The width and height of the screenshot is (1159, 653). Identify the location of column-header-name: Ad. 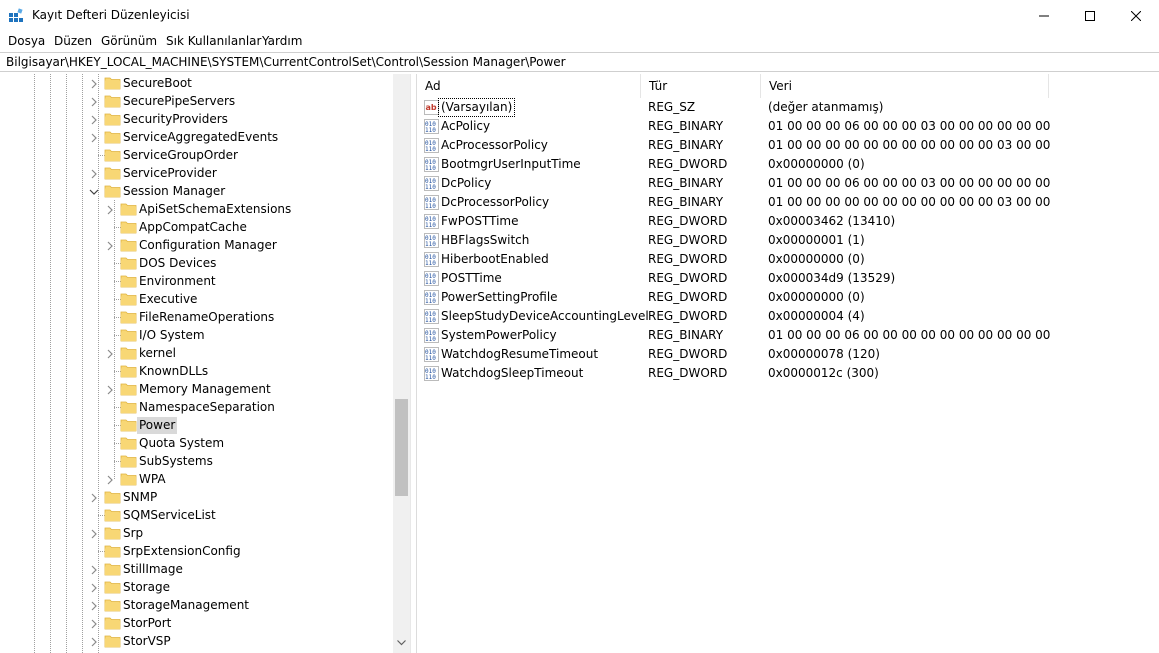
(529, 86).